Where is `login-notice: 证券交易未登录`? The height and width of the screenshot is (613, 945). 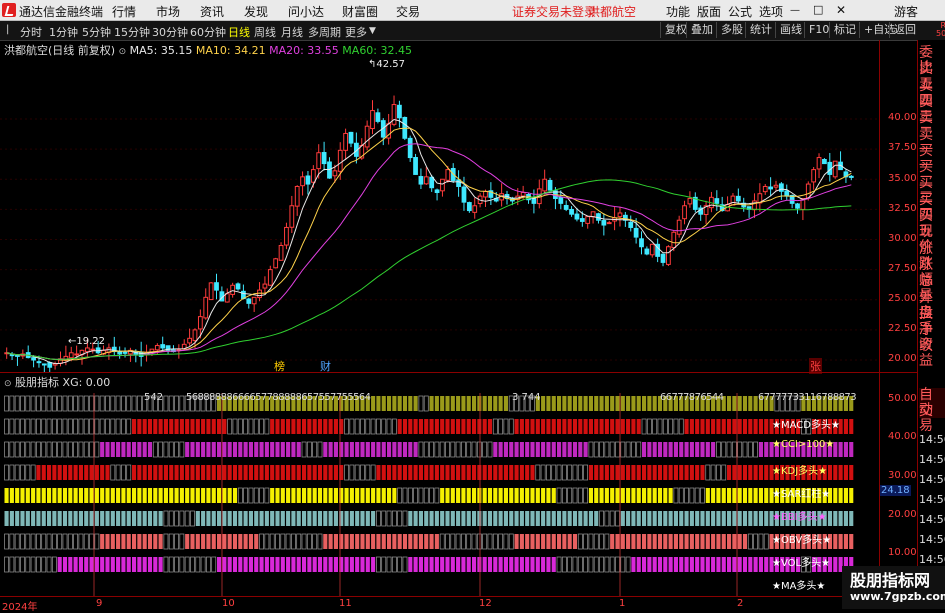 login-notice: 证券交易未登录 is located at coordinates (554, 11).